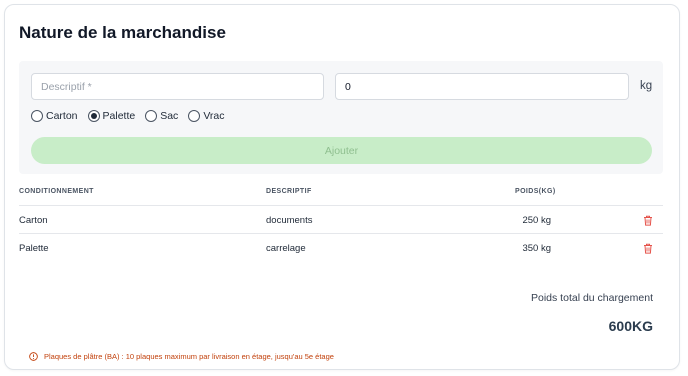 The height and width of the screenshot is (376, 688). I want to click on radio-carton-label: Carton, so click(62, 116).